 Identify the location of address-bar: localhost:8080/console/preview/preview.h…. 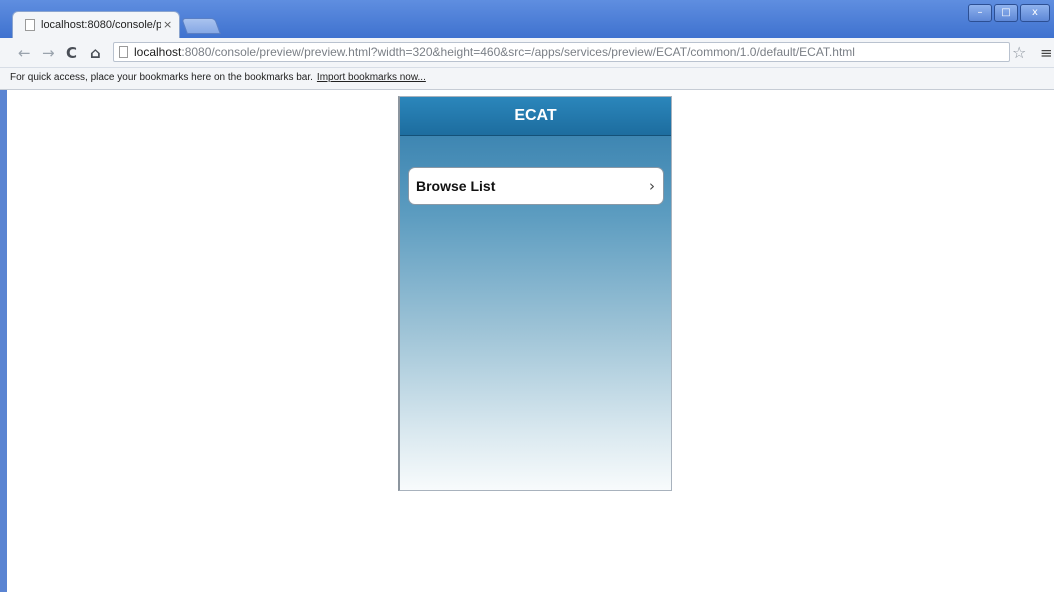
(561, 52).